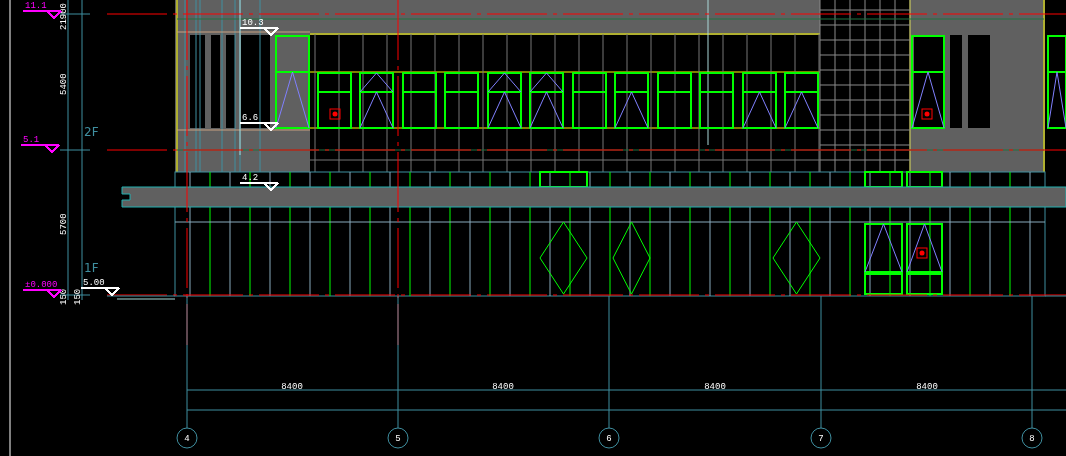 This screenshot has width=1066, height=456. Describe the element at coordinates (821, 438) in the screenshot. I see `grid-axis-bubble: 7` at that location.